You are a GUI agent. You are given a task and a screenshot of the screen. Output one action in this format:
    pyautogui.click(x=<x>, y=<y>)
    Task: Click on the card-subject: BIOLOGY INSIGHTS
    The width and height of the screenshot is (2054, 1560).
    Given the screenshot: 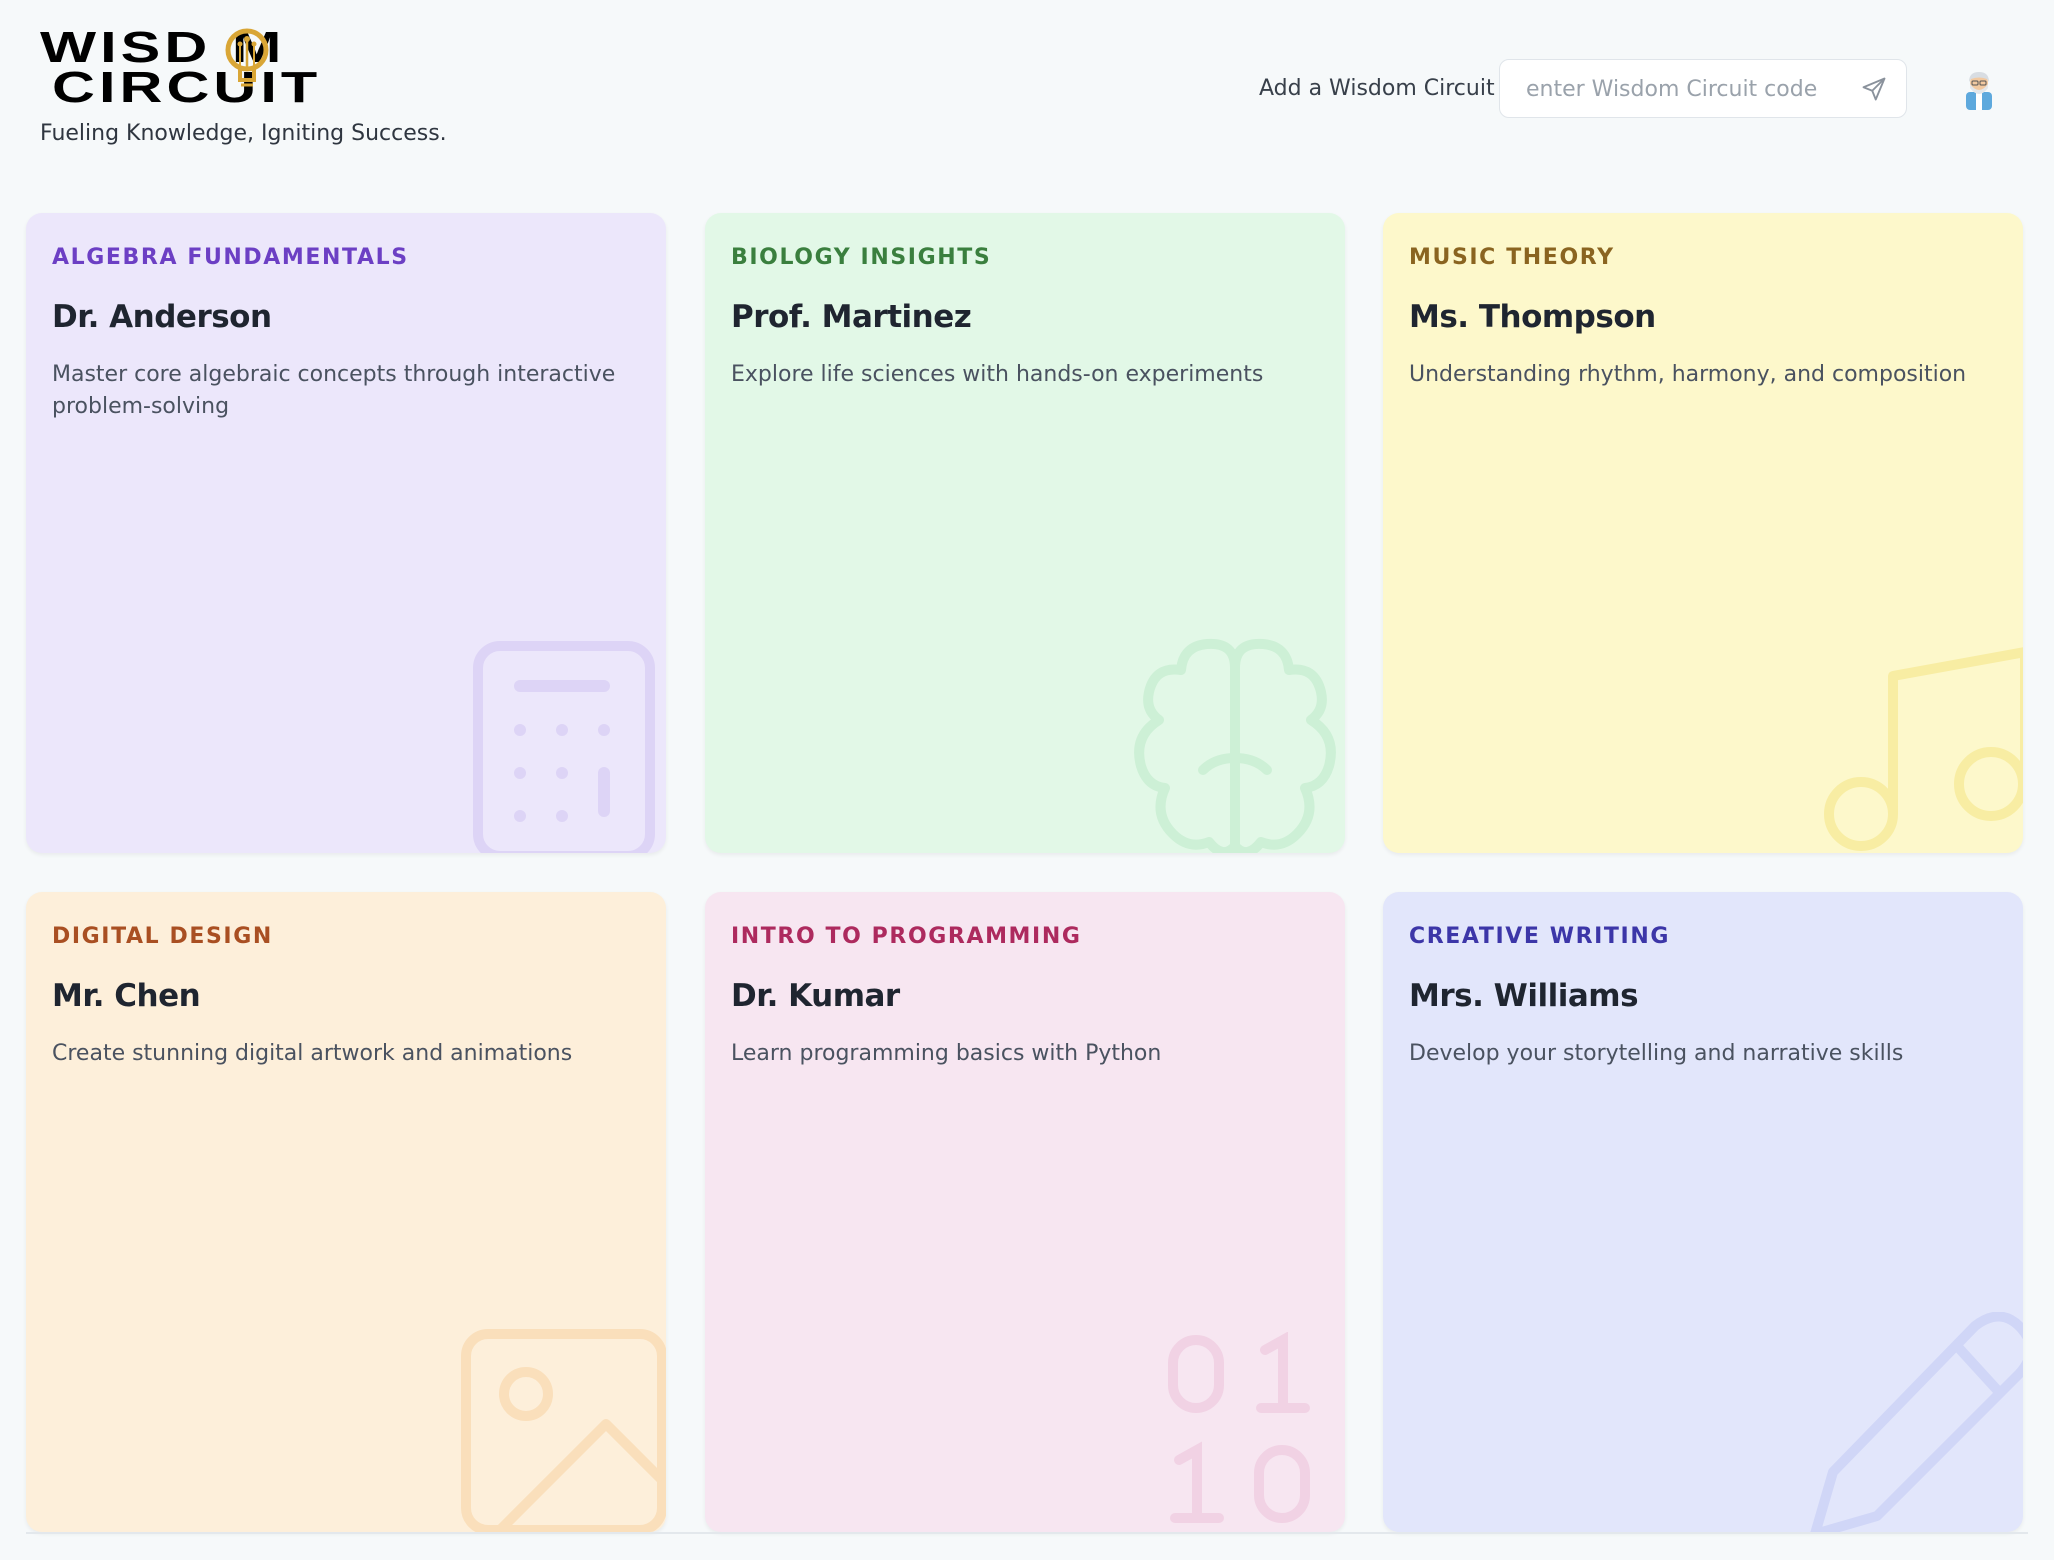 What is the action you would take?
    pyautogui.click(x=861, y=257)
    